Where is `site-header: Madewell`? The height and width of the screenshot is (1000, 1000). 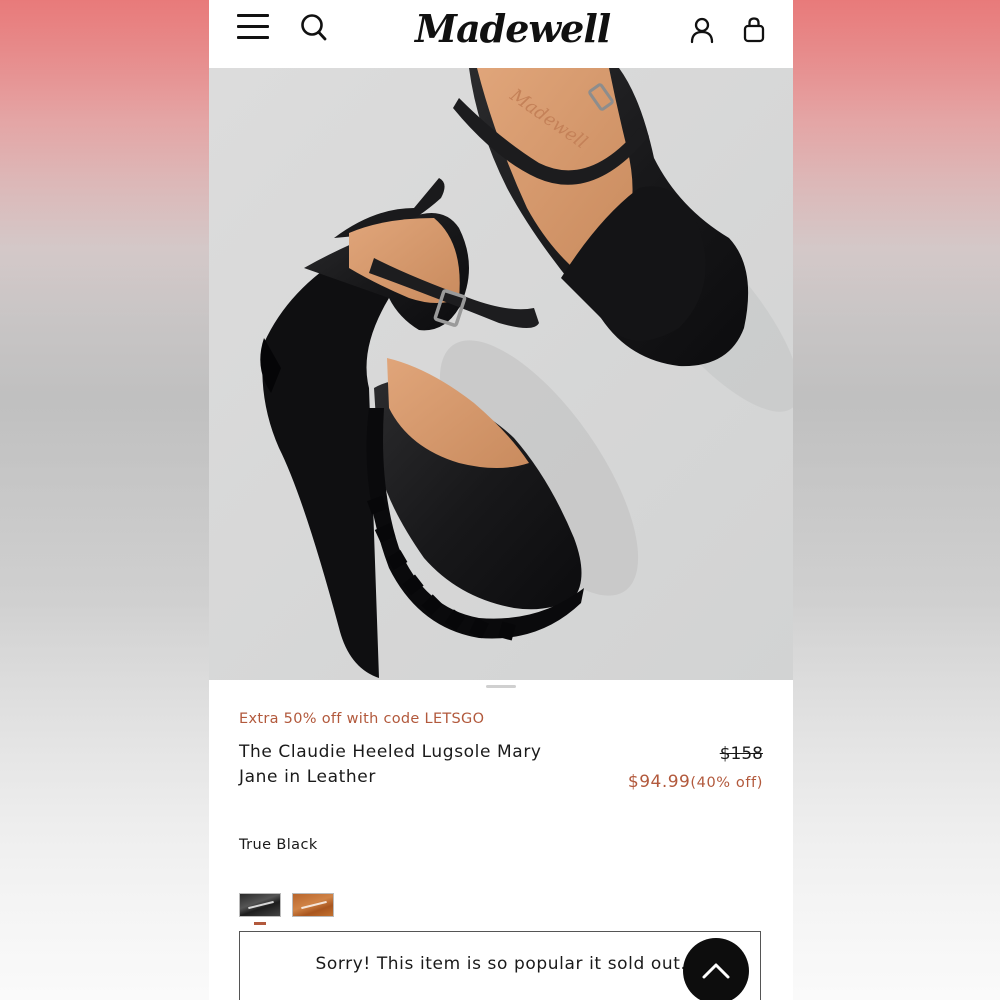
site-header: Madewell is located at coordinates (501, 34).